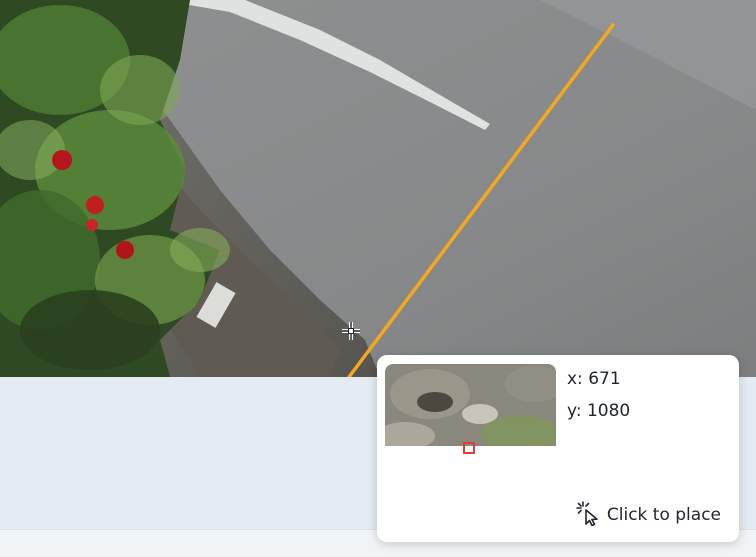  Describe the element at coordinates (470, 405) in the screenshot. I see `zoom-preview` at that location.